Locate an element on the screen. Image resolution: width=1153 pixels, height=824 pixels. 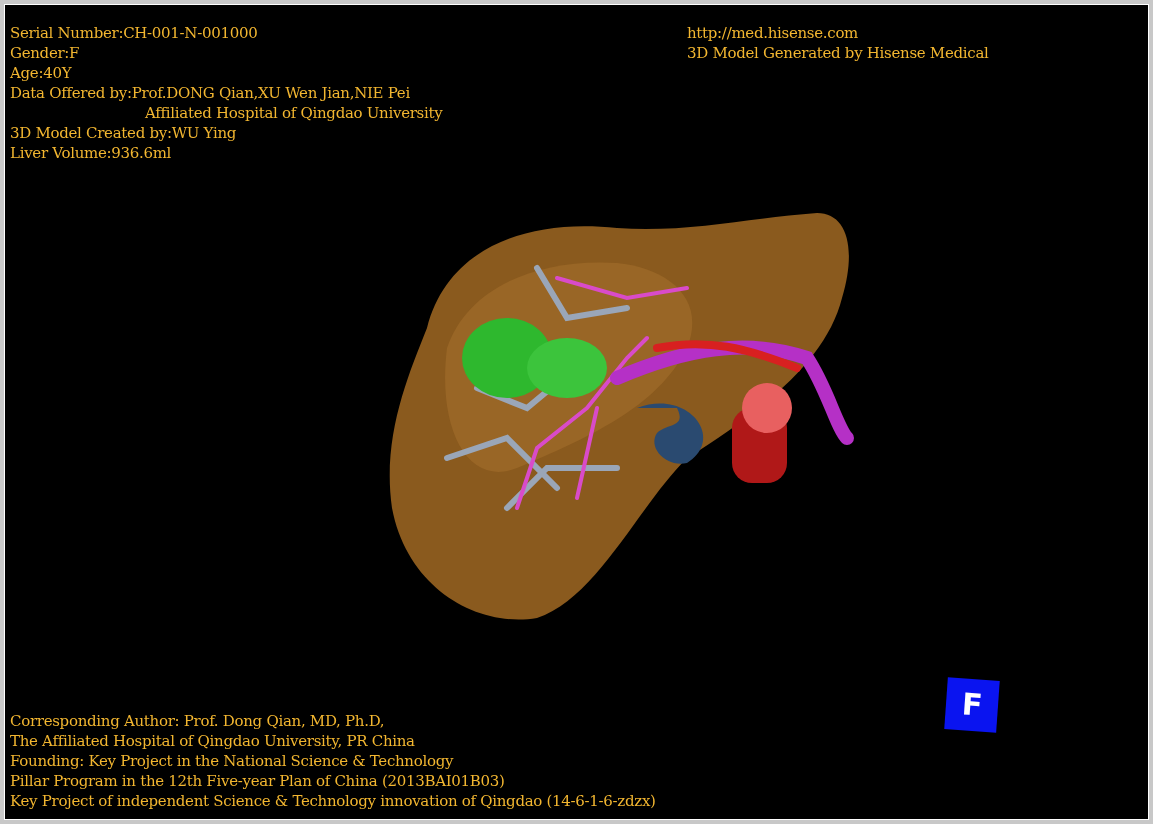
info-text: Corresponding Author: Prof. Dong Qian, MD, Ph.D, is located at coordinates (198, 721).